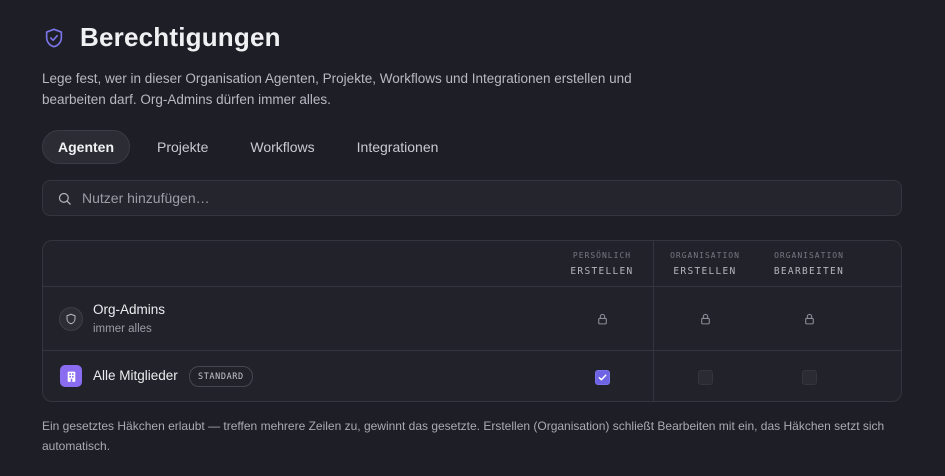 This screenshot has height=476, width=945. What do you see at coordinates (135, 375) in the screenshot?
I see `row-name: Alle Mitglieder` at bounding box center [135, 375].